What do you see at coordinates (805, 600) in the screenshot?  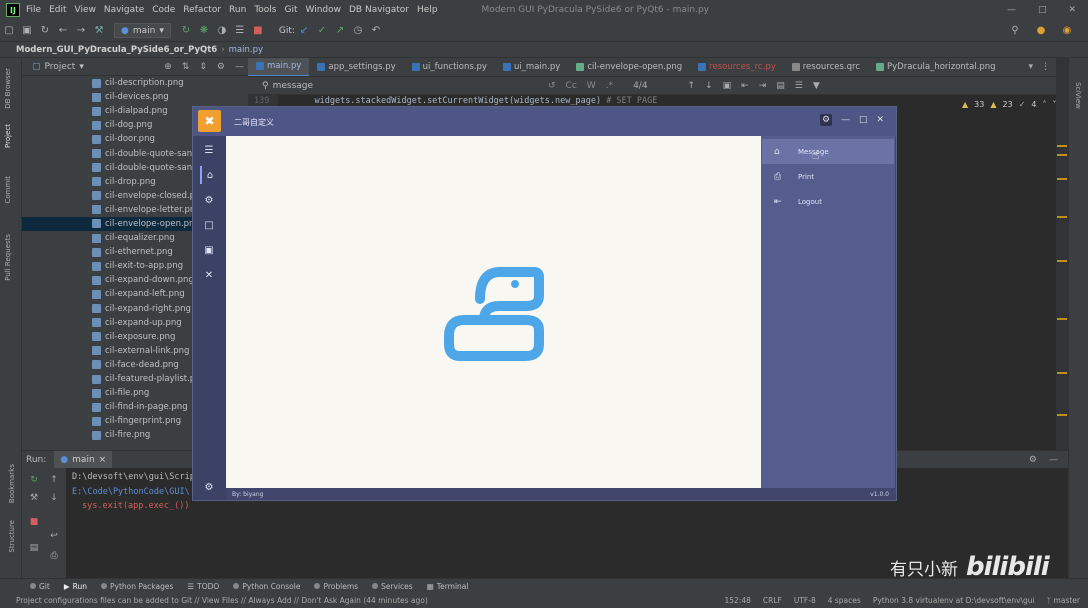 I see `file-encoding: UTF-8` at bounding box center [805, 600].